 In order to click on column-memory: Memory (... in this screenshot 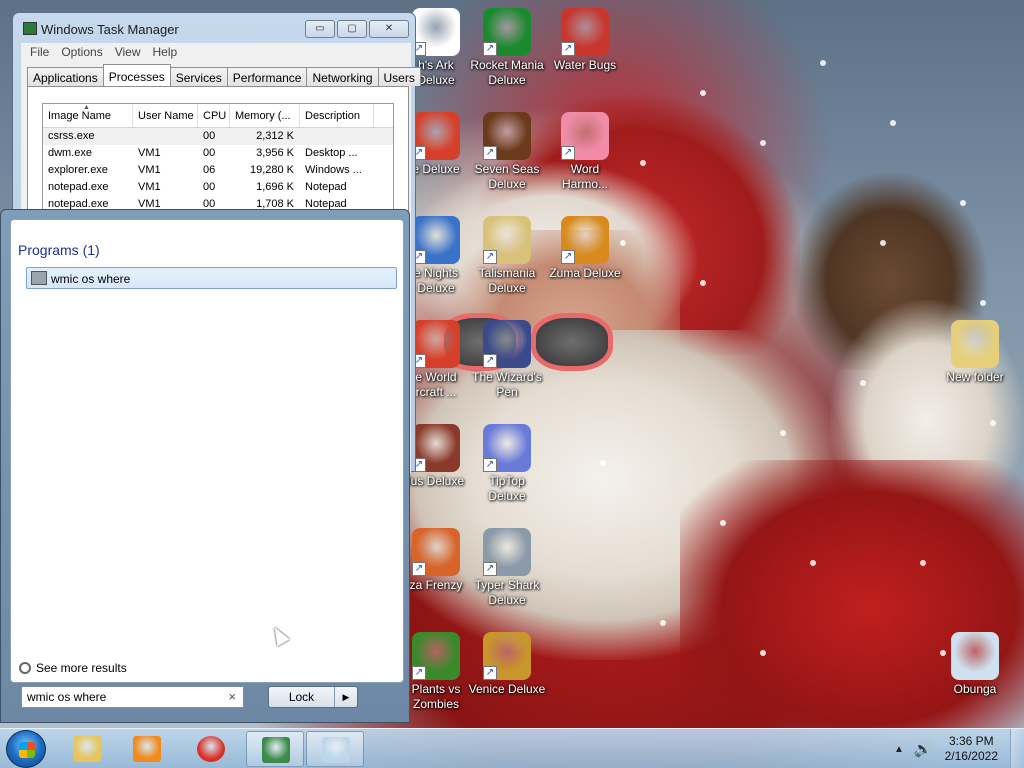, I will do `click(265, 115)`.